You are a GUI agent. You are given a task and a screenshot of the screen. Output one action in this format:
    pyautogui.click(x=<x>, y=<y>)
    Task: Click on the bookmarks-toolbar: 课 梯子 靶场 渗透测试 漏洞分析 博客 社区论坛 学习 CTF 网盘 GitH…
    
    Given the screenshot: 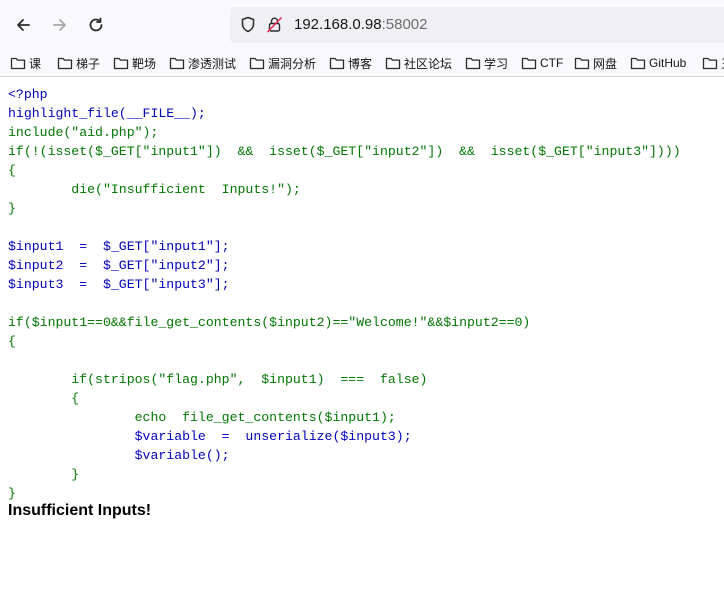 What is the action you would take?
    pyautogui.click(x=362, y=63)
    